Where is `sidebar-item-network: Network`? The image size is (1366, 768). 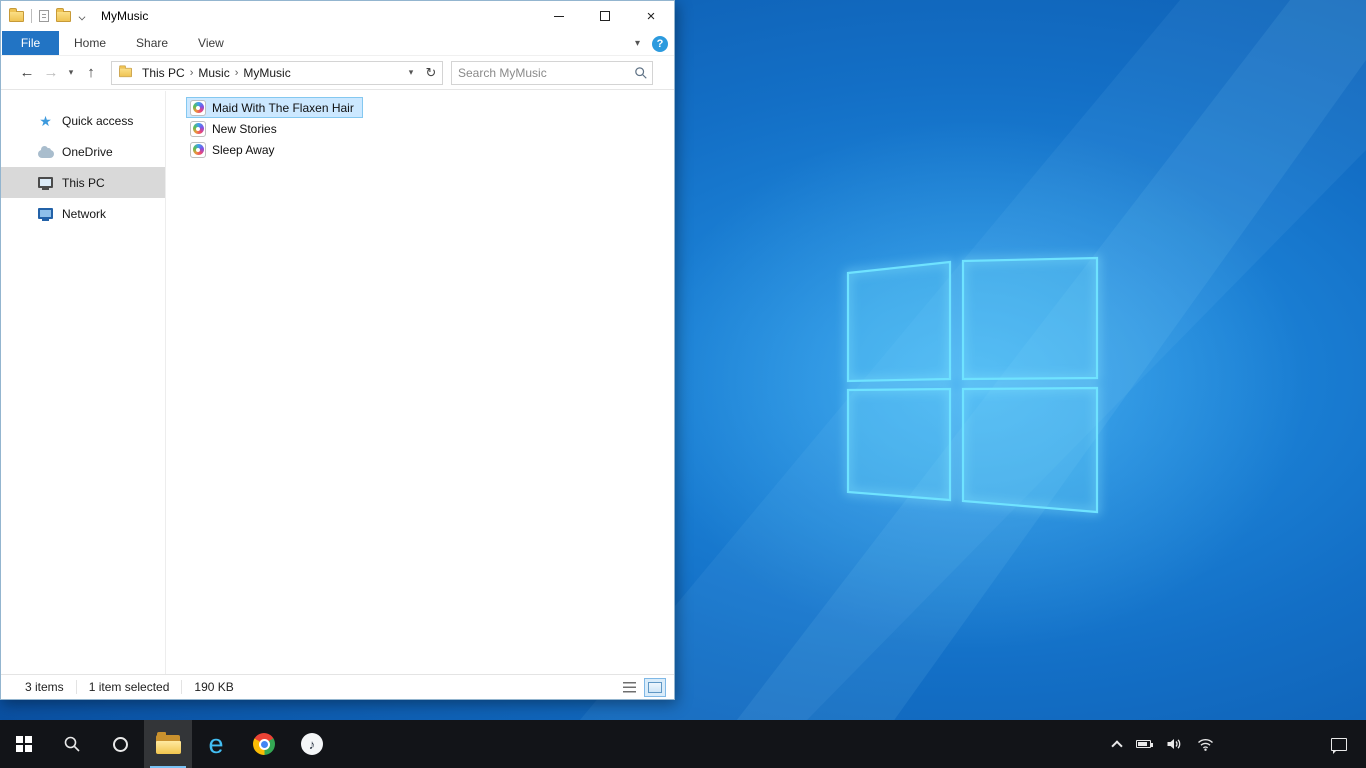 sidebar-item-network: Network is located at coordinates (83, 213).